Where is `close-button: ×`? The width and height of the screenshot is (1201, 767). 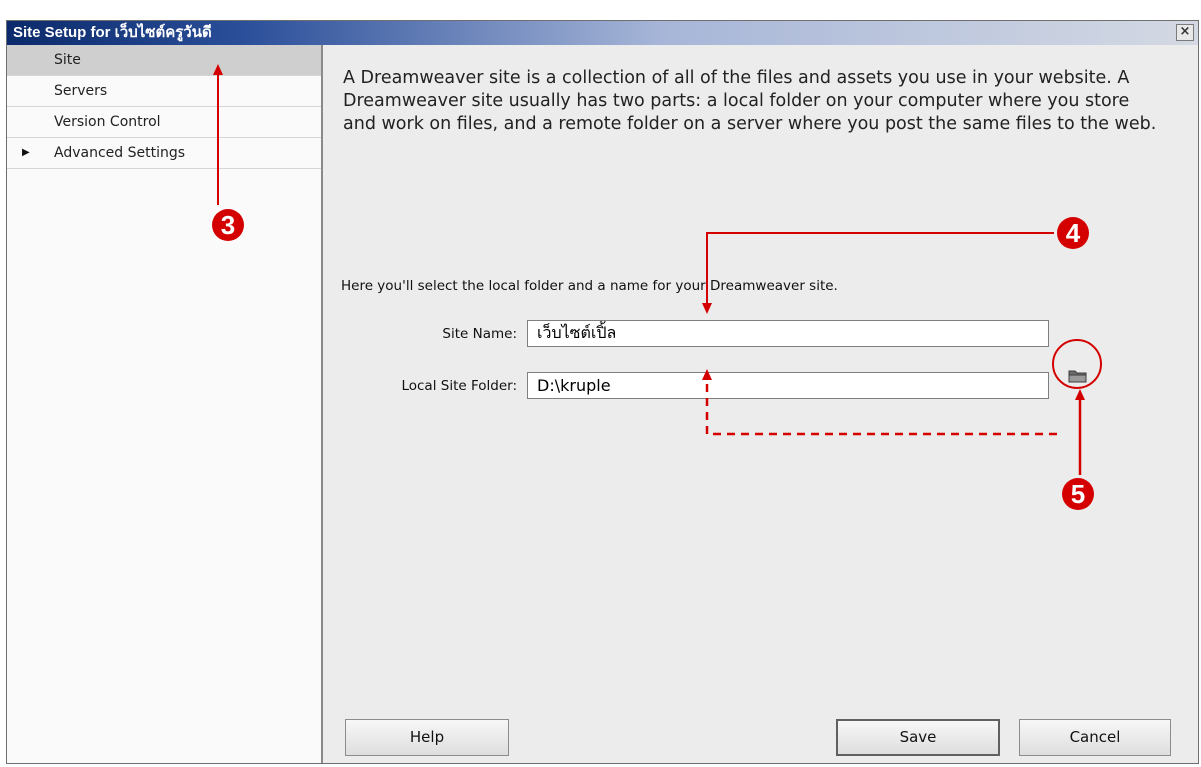
close-button: × is located at coordinates (1185, 32).